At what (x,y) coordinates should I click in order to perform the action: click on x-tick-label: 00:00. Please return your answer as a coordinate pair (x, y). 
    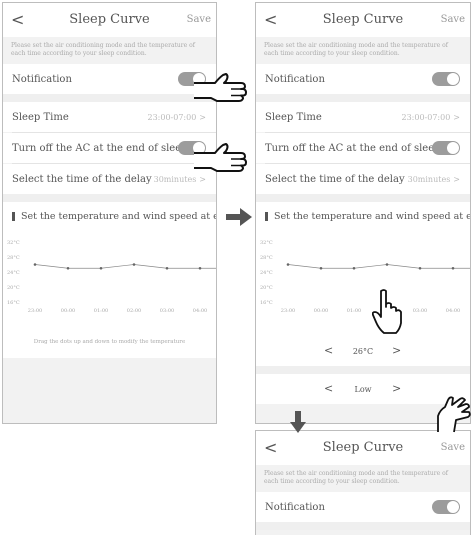
    Looking at the image, I should click on (321, 311).